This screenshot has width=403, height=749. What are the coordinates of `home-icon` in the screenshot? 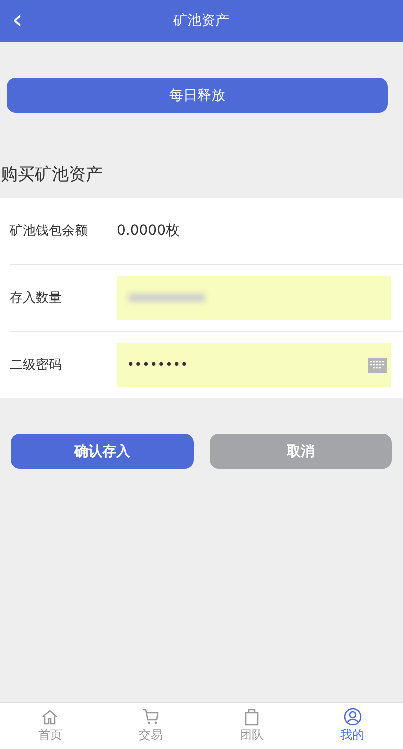 It's located at (50, 717).